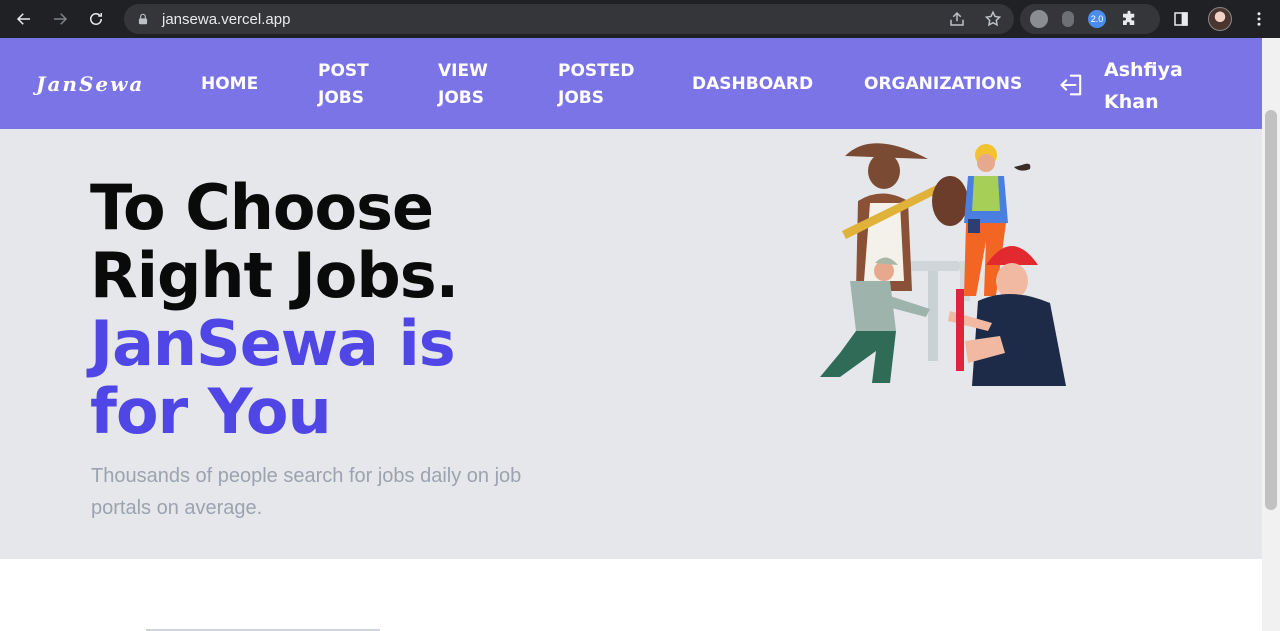 The height and width of the screenshot is (631, 1280). What do you see at coordinates (596, 85) in the screenshot?
I see `nav-posted-jobs: POSTED JOBS` at bounding box center [596, 85].